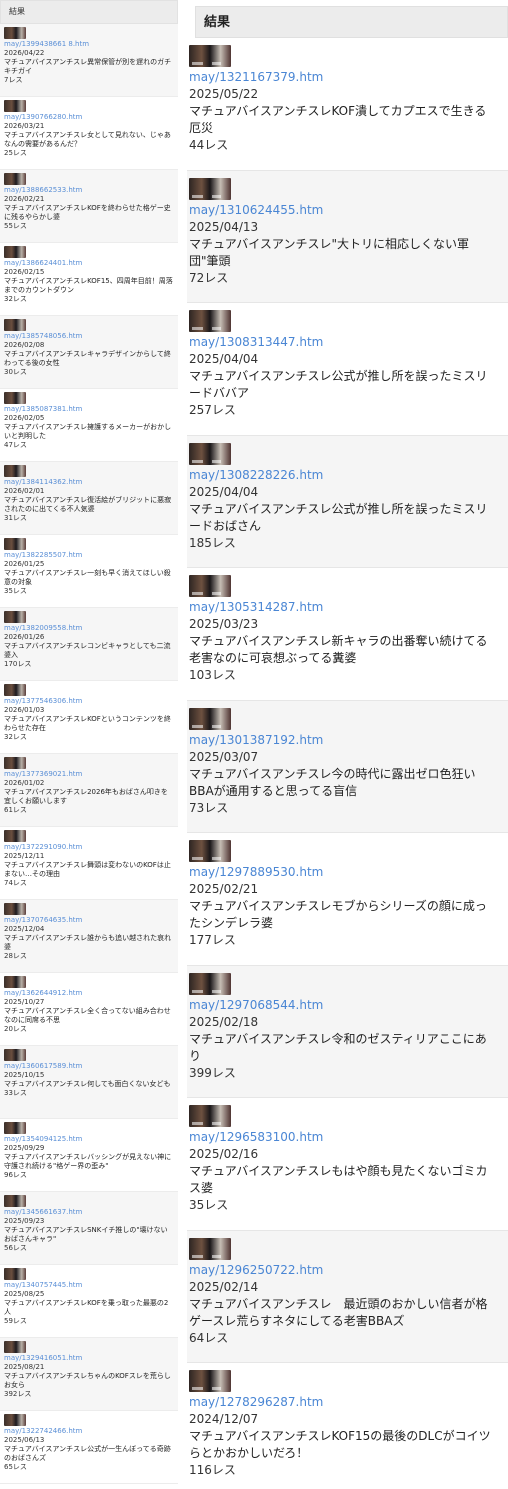 This screenshot has height=1489, width=508. What do you see at coordinates (212, 675) in the screenshot?
I see `reply-count: 103レス` at bounding box center [212, 675].